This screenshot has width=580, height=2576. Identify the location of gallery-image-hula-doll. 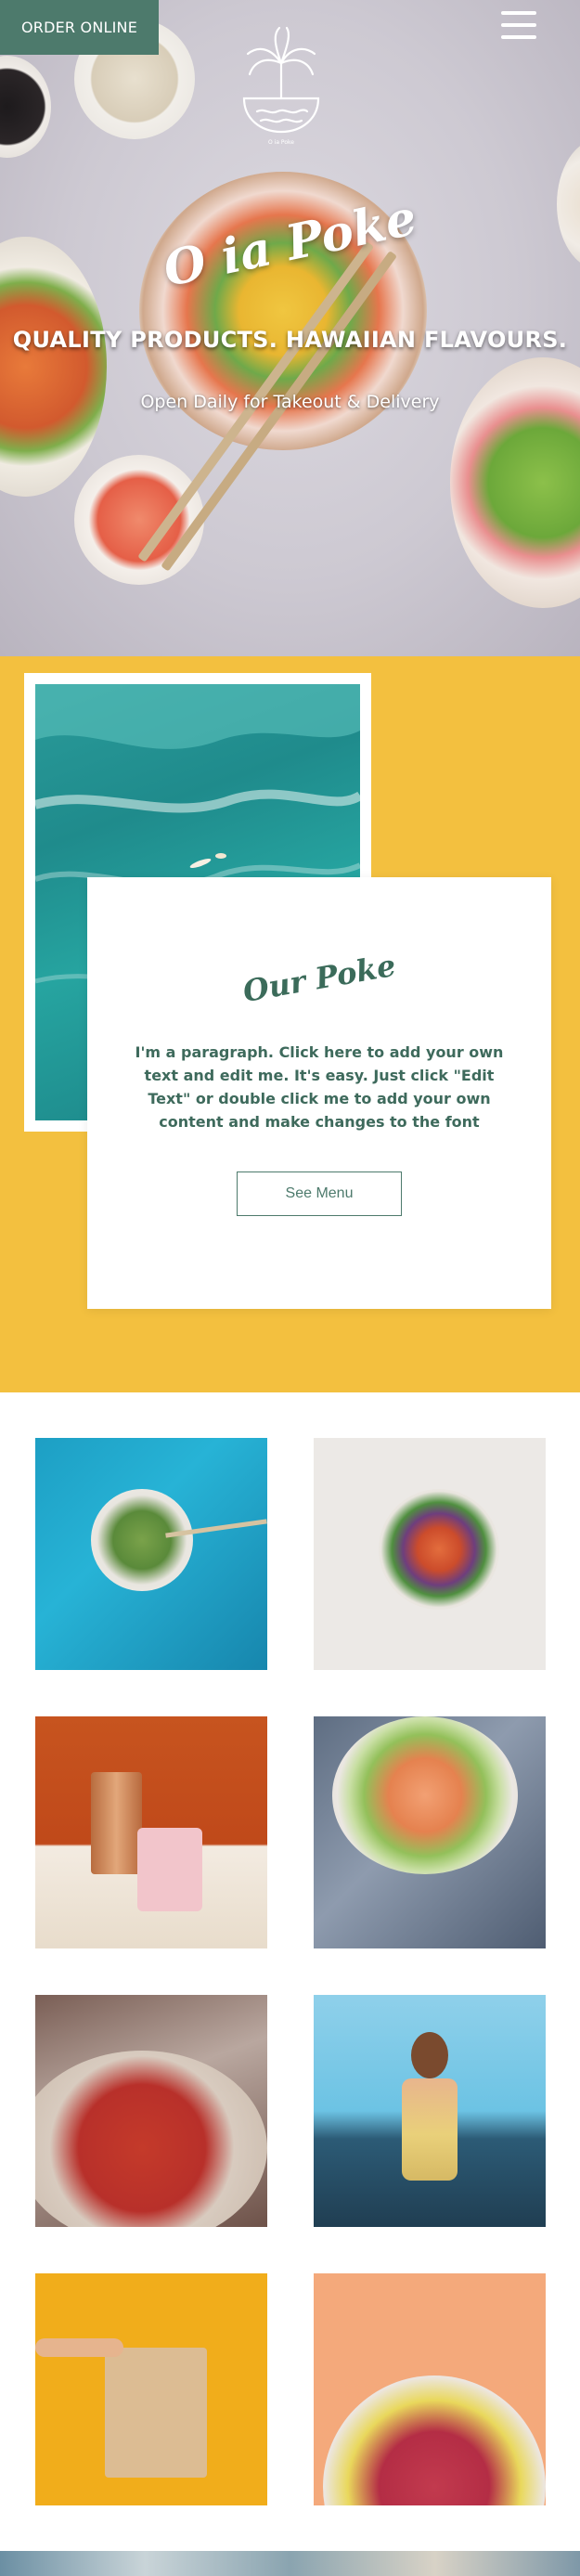
(430, 2111).